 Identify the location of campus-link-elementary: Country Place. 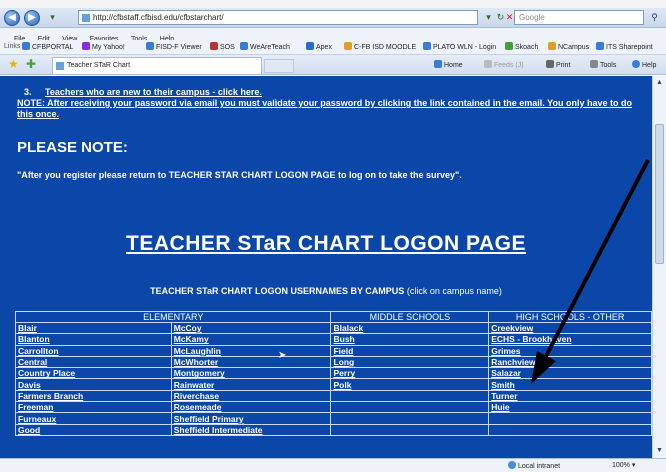
(93, 373).